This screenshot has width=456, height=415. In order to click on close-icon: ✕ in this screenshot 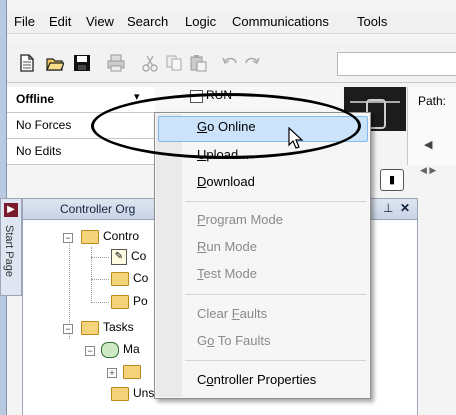, I will do `click(405, 208)`.